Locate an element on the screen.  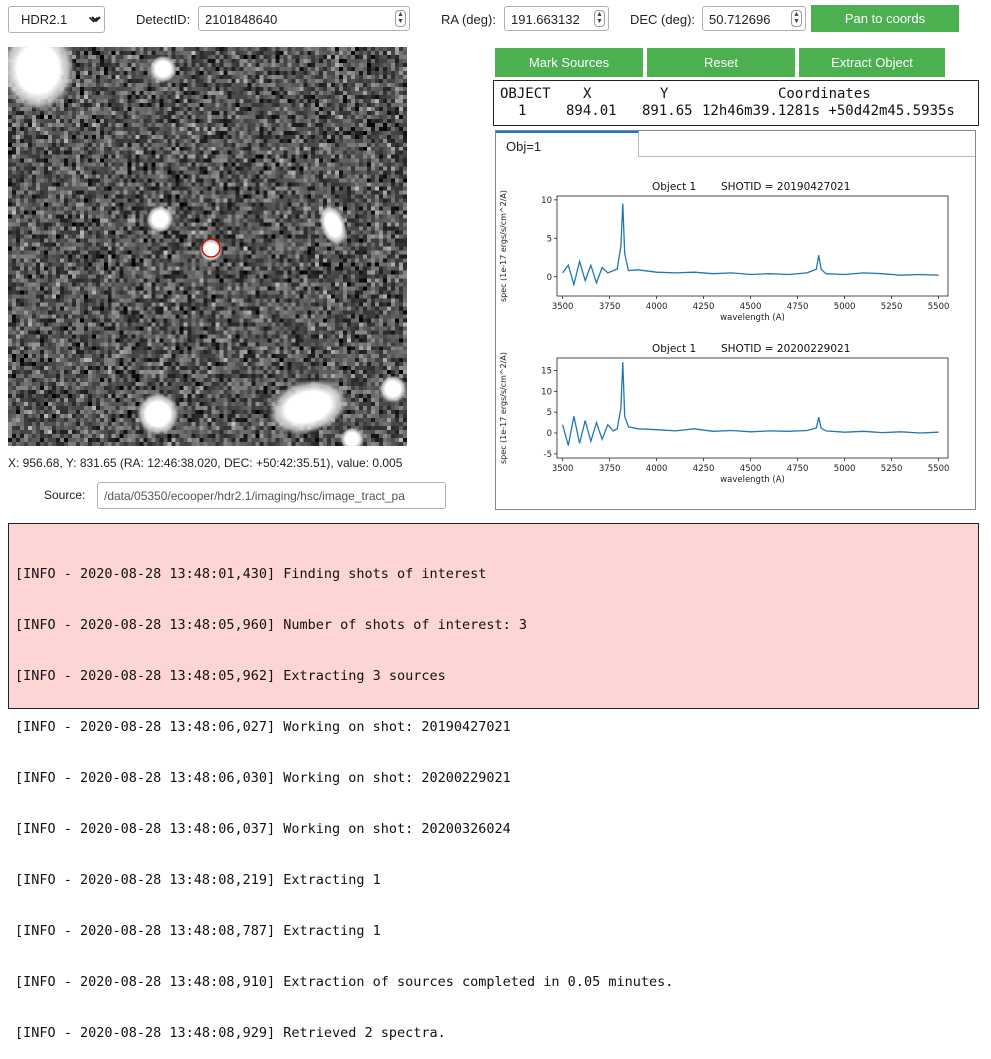
table-cell-x: 894.01 is located at coordinates (591, 111).